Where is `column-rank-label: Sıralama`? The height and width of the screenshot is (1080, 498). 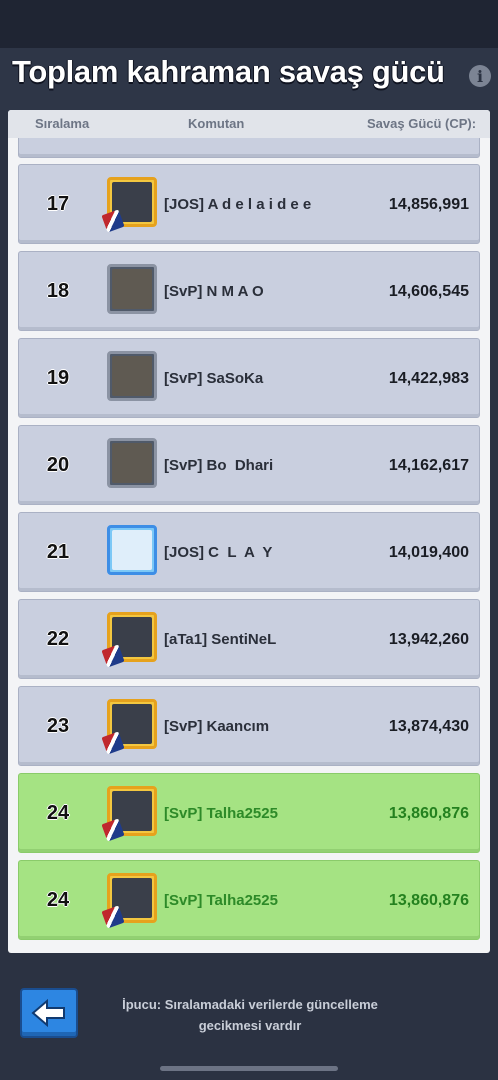
column-rank-label: Sıralama is located at coordinates (62, 123).